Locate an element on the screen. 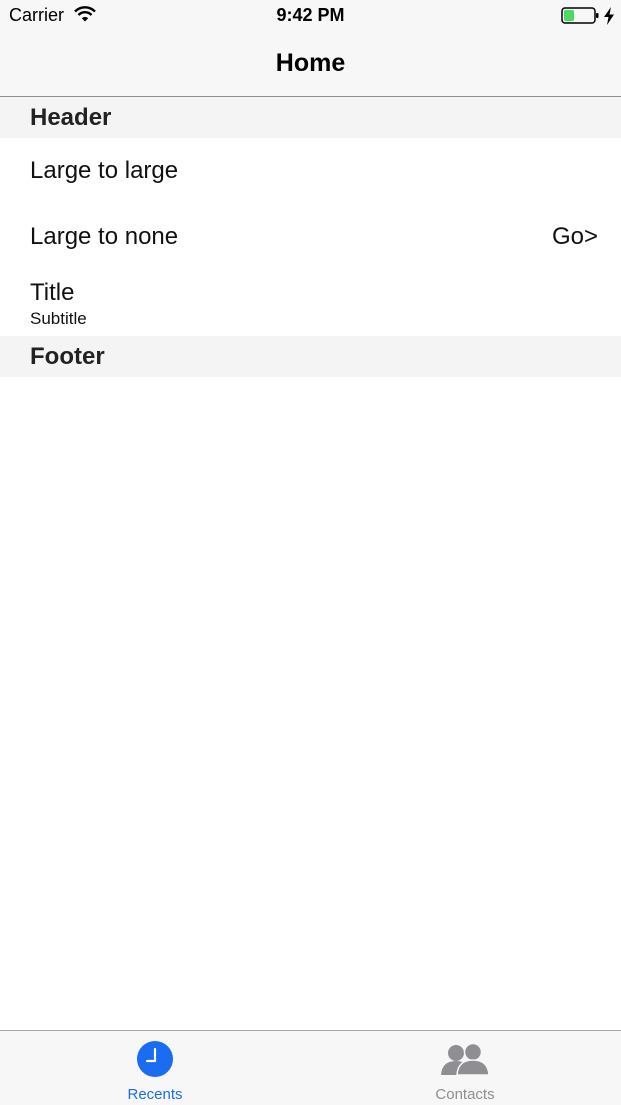 The height and width of the screenshot is (1105, 621). battery-icon is located at coordinates (581, 18).